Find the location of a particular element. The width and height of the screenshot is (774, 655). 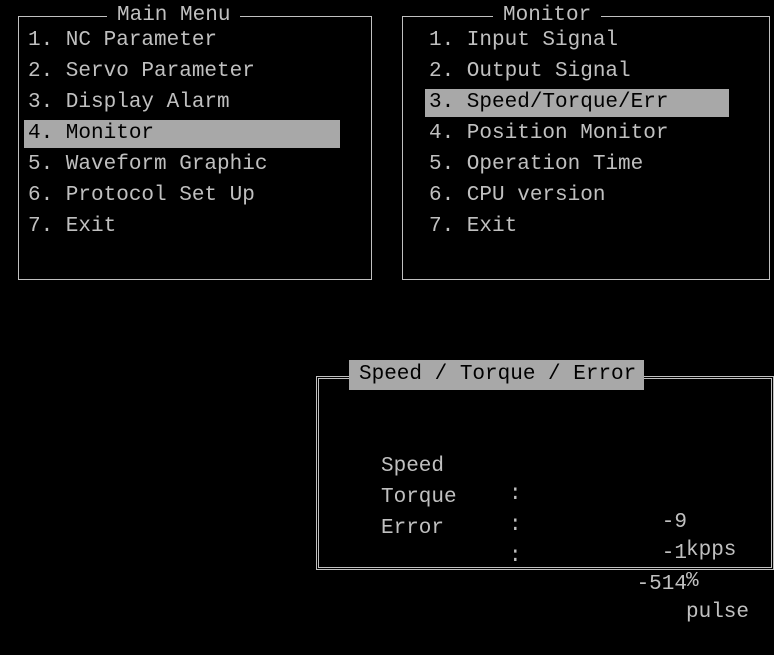

torque-colon: : is located at coordinates (515, 525).